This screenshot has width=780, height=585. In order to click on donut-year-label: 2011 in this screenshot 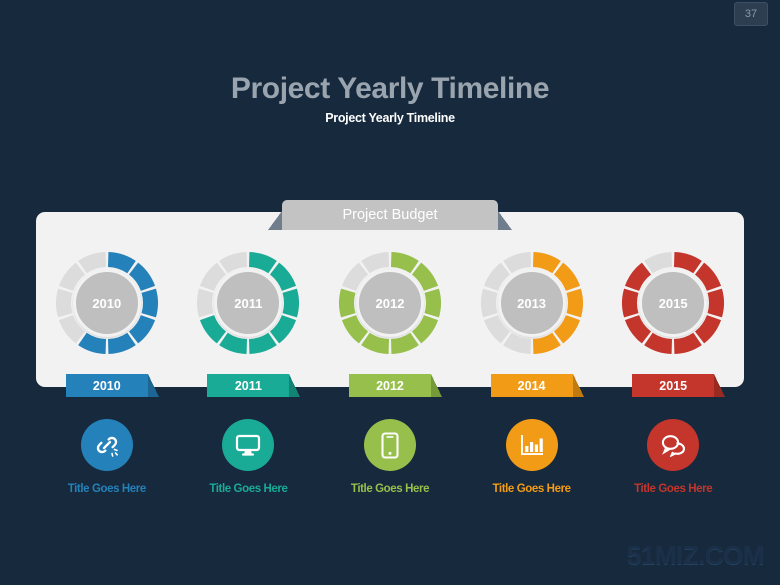, I will do `click(248, 303)`.